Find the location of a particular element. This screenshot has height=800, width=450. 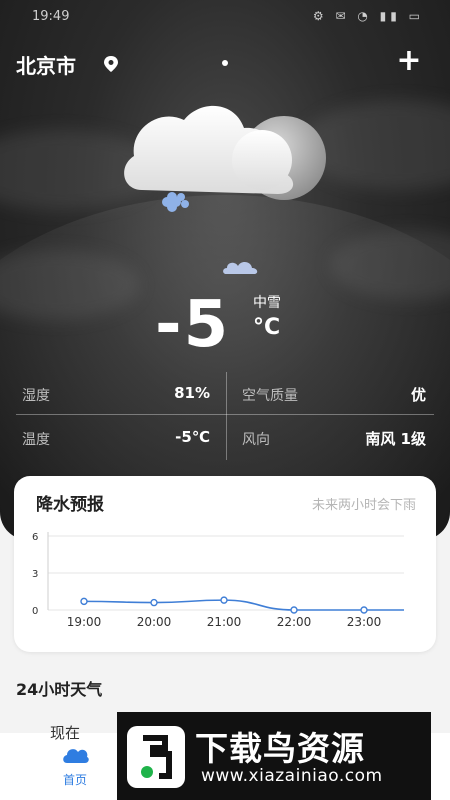

stat-value: 南风 1级 is located at coordinates (395, 439).